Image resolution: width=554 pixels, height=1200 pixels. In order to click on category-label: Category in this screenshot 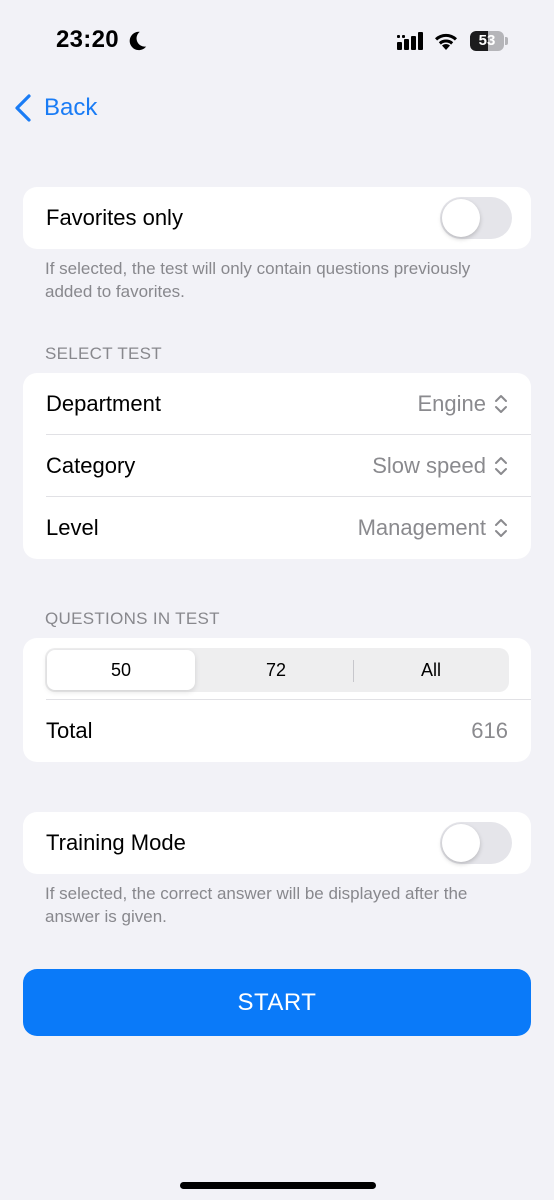, I will do `click(91, 465)`.